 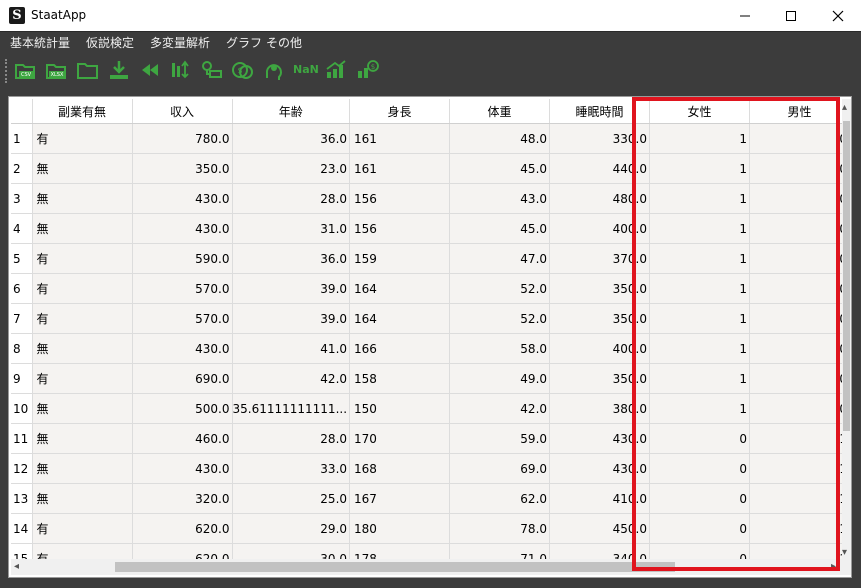 I want to click on table-cell: 380.0, so click(x=600, y=408).